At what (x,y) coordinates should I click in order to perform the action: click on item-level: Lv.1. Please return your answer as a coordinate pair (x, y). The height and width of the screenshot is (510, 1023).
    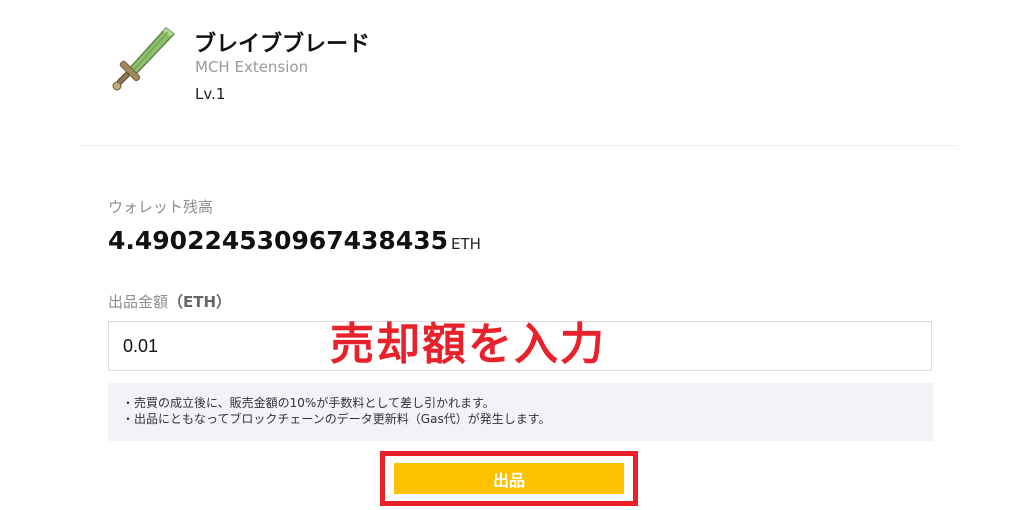
    Looking at the image, I should click on (210, 94).